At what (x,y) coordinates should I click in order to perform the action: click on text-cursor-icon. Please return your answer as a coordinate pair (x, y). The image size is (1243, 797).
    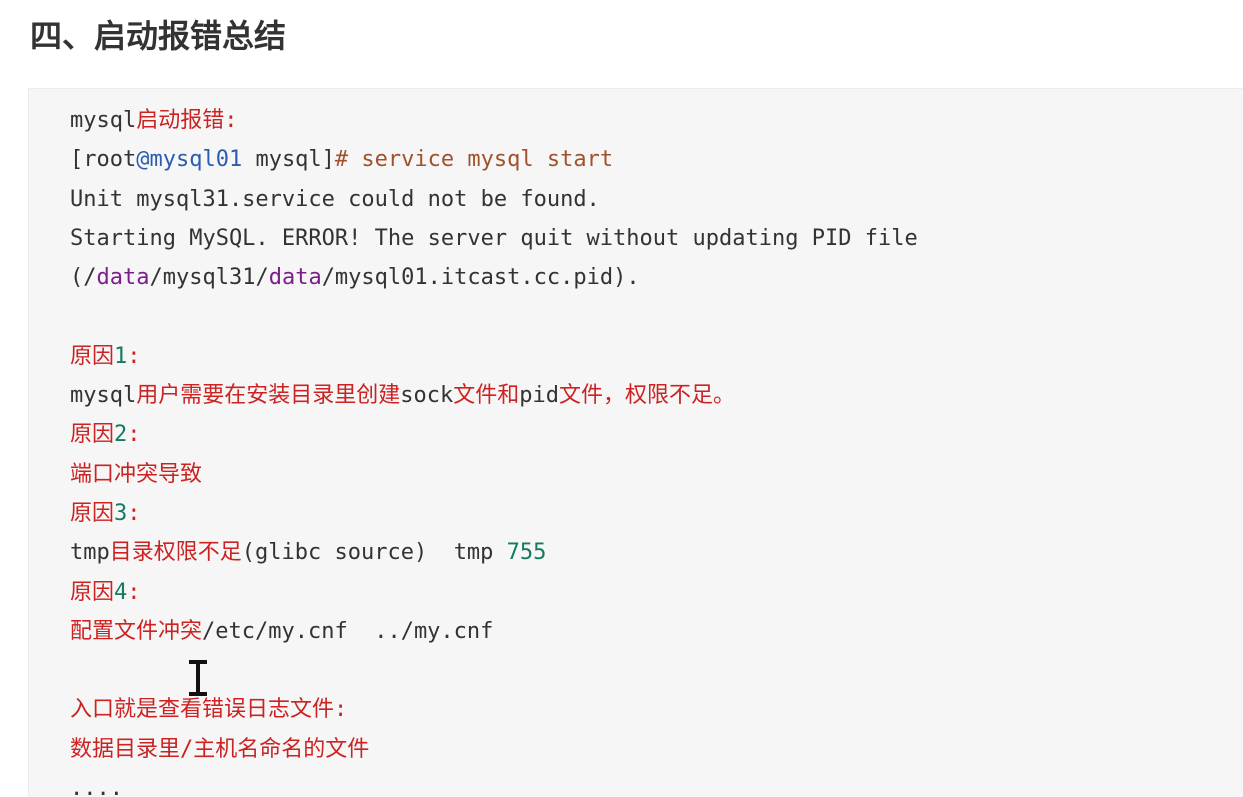
    Looking at the image, I should click on (198, 678).